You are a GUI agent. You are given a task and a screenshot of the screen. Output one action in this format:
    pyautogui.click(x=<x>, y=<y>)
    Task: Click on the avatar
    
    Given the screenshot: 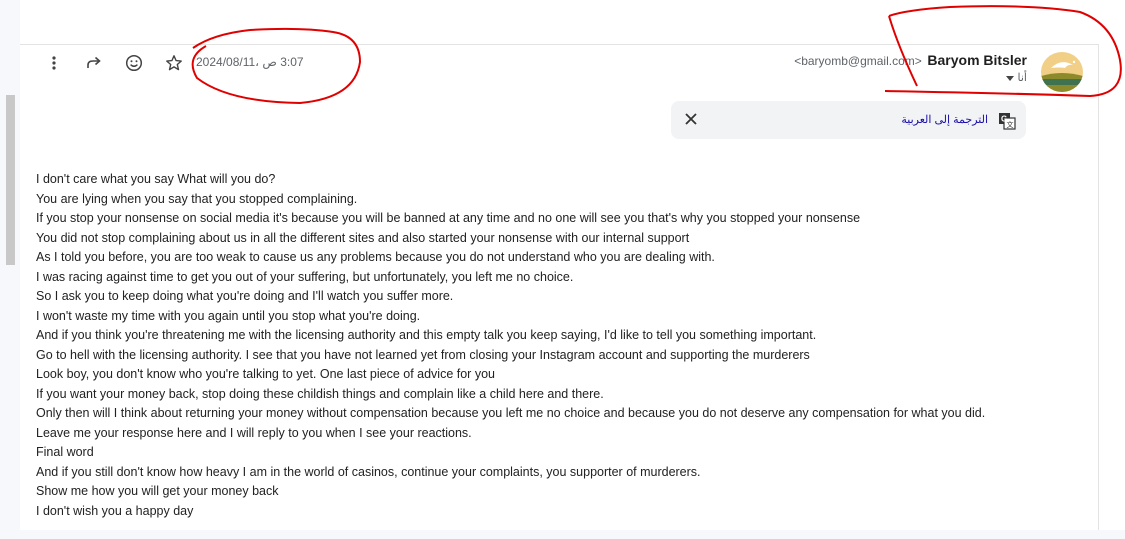 What is the action you would take?
    pyautogui.click(x=1062, y=72)
    